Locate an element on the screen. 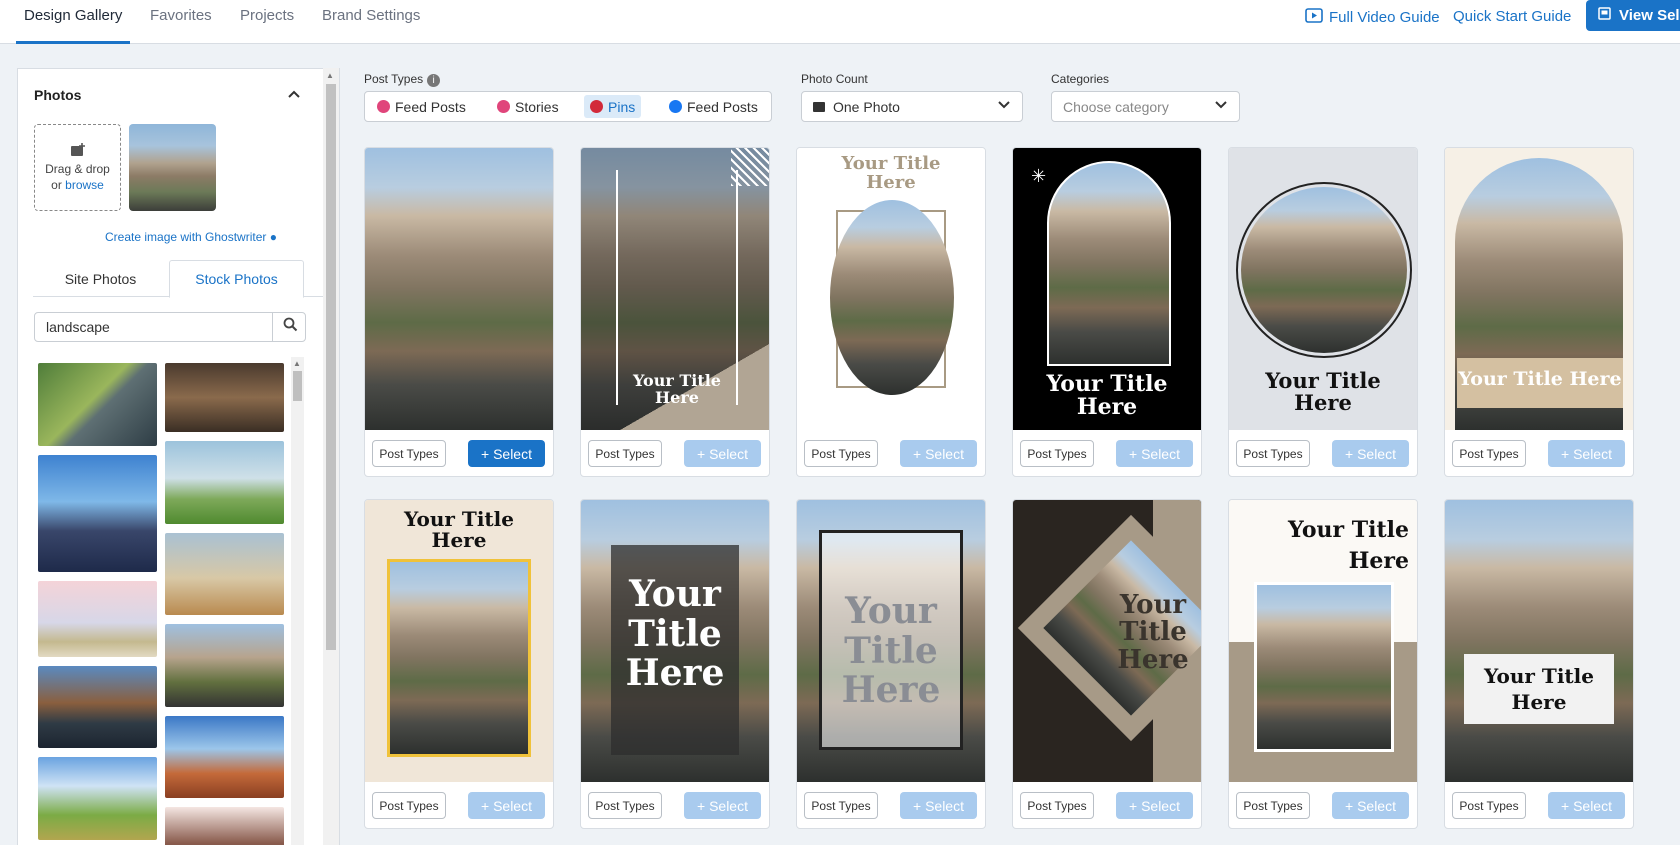  post-type-pins: Pins is located at coordinates (613, 106).